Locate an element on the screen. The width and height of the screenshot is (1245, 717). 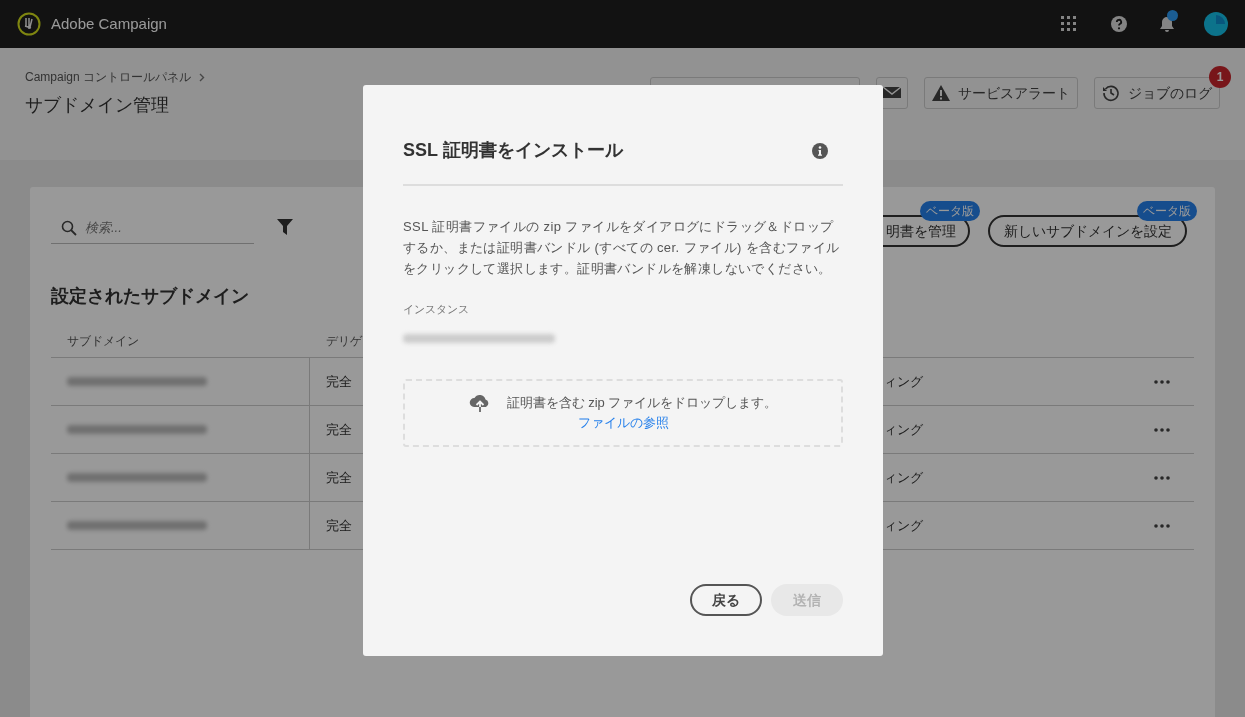
info-icon is located at coordinates (820, 150).